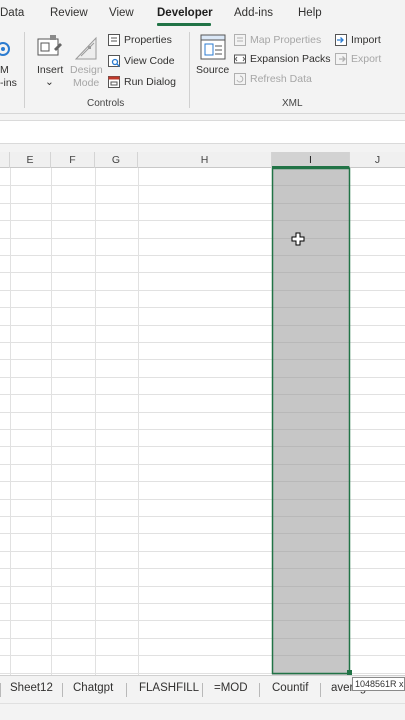 The image size is (405, 720). I want to click on column-header-partial, so click(5, 160).